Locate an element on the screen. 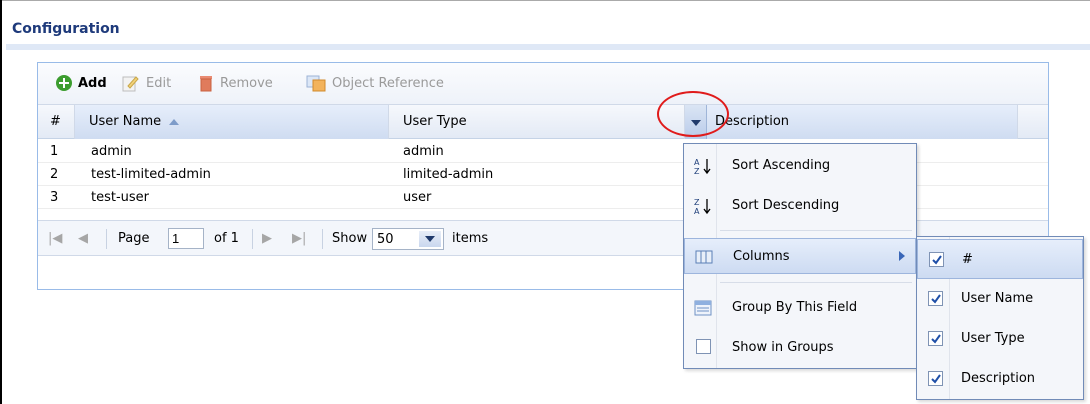  show-in-groups-checkbox is located at coordinates (703, 346).